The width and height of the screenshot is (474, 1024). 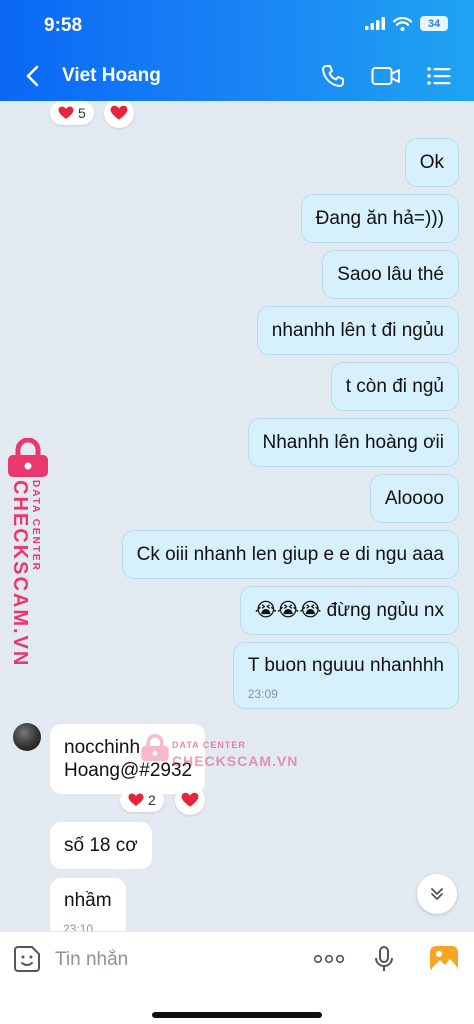 I want to click on chat-header: 9:58 34 Viet Hoang, so click(x=237, y=50).